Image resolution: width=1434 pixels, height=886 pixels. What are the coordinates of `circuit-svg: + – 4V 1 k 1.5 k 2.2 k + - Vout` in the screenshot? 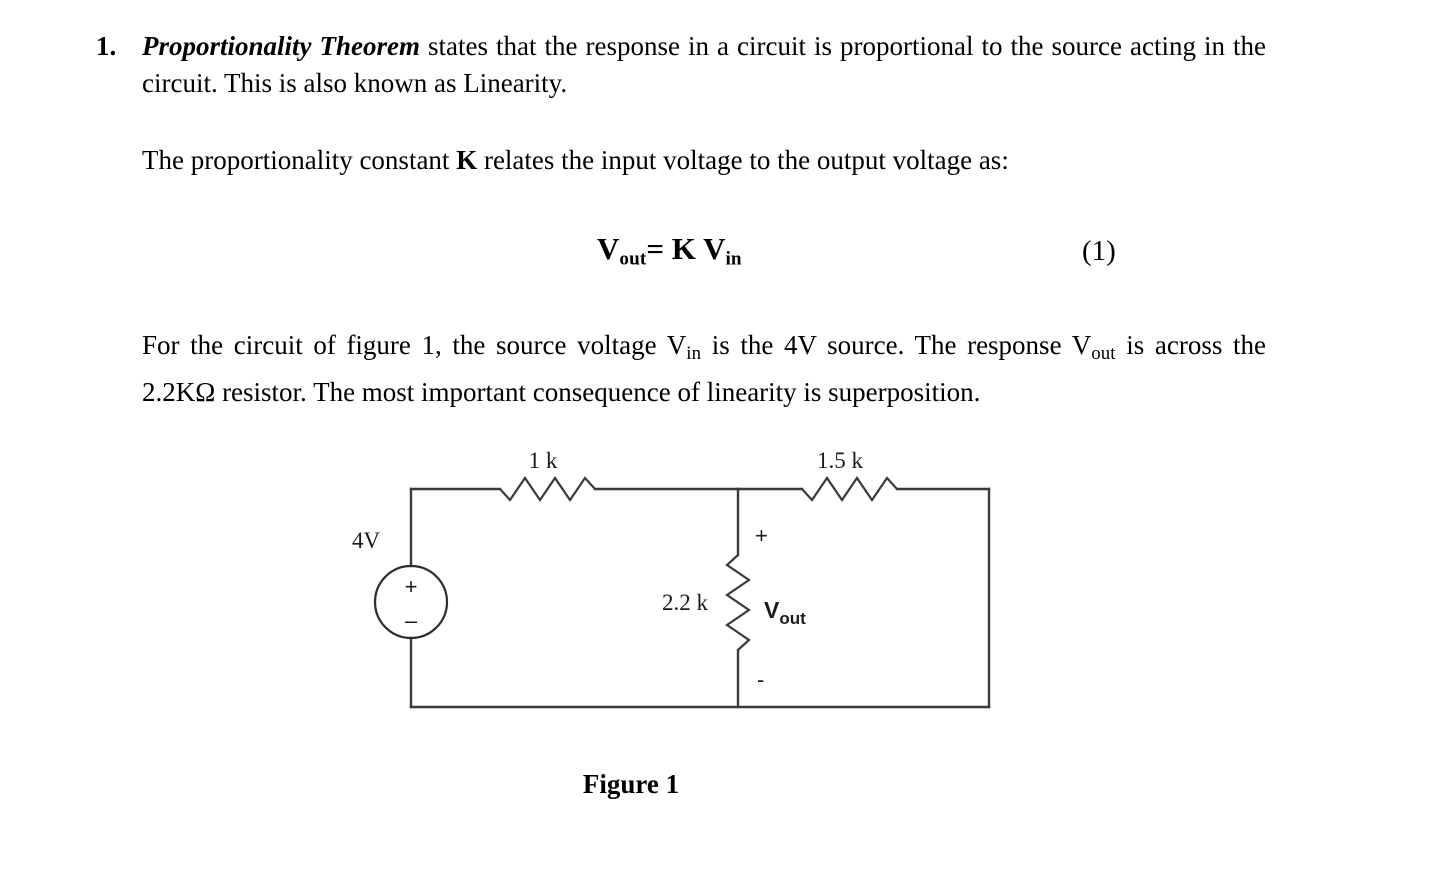 It's located at (671, 578).